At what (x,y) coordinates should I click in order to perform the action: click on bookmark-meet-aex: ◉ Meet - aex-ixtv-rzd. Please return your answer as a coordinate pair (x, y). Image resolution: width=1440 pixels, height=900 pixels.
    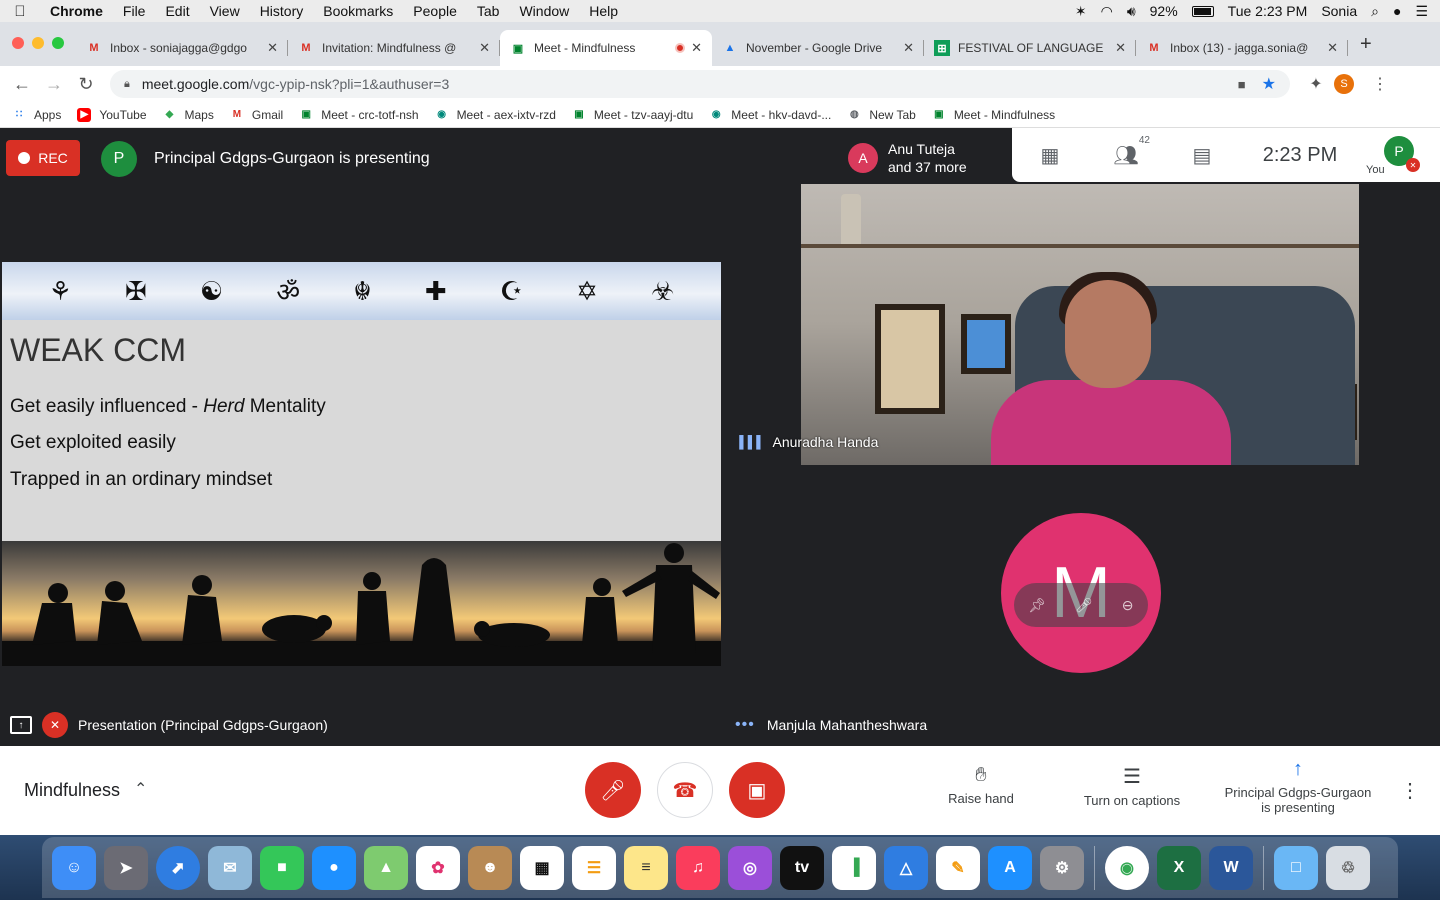
    Looking at the image, I should click on (495, 115).